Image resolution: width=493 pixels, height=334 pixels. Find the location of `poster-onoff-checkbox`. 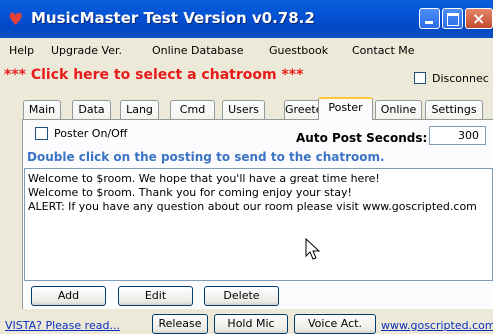

poster-onoff-checkbox is located at coordinates (41, 133).